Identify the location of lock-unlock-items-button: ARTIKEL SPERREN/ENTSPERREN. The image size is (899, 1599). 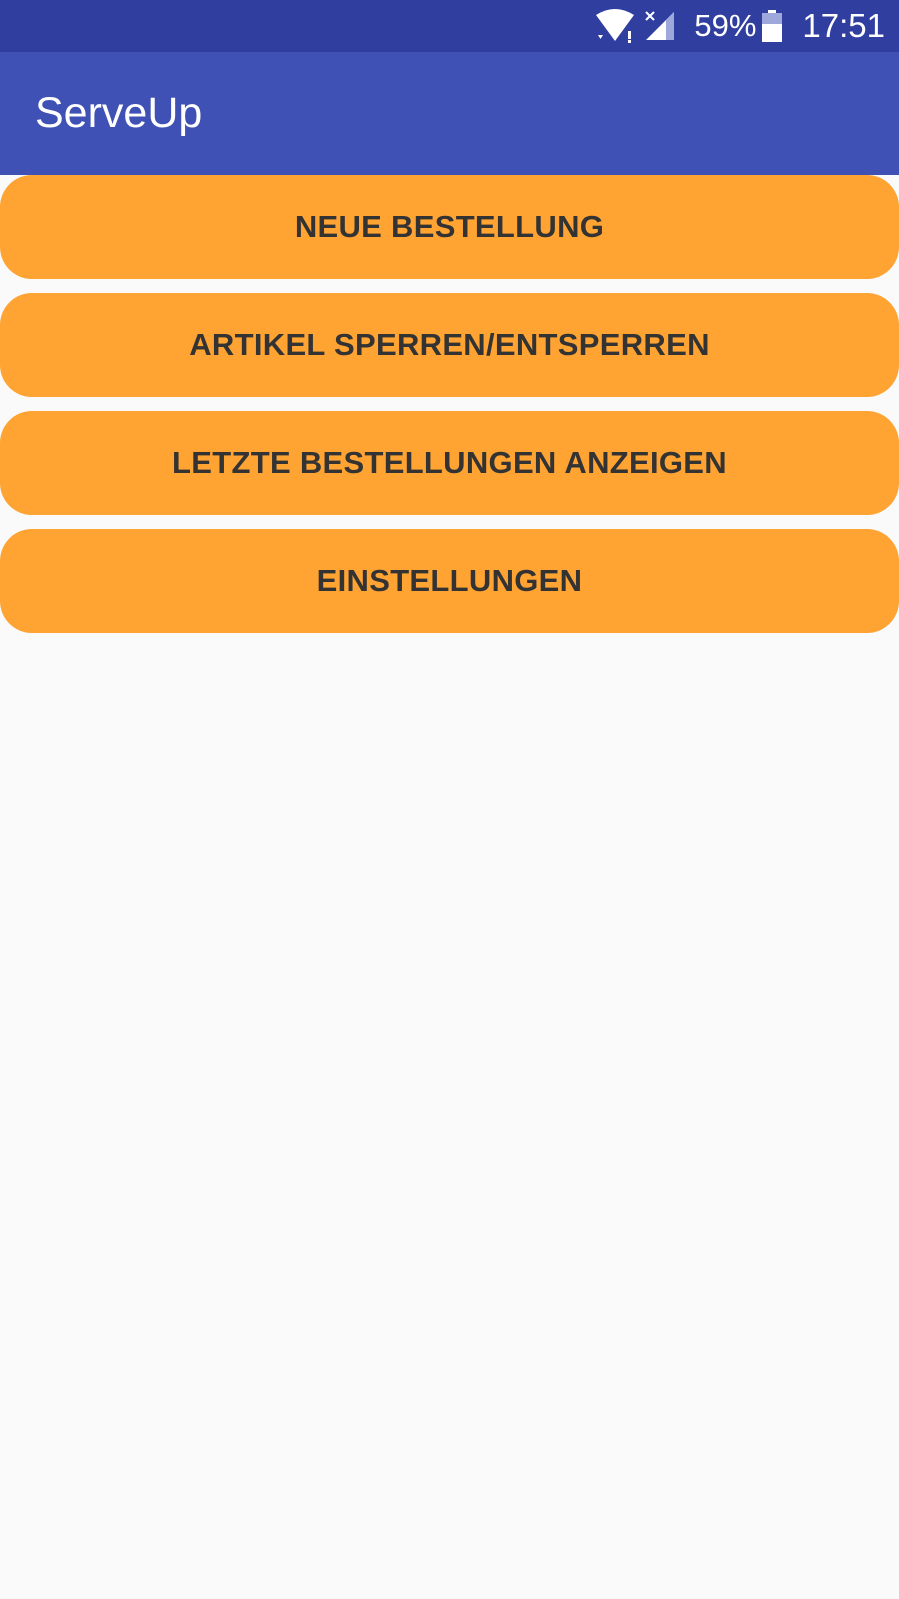
(449, 345).